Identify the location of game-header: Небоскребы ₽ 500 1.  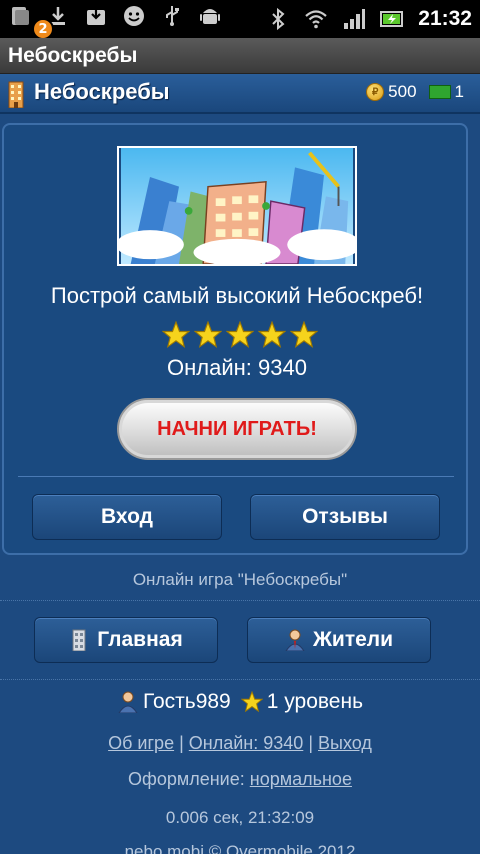
(240, 94).